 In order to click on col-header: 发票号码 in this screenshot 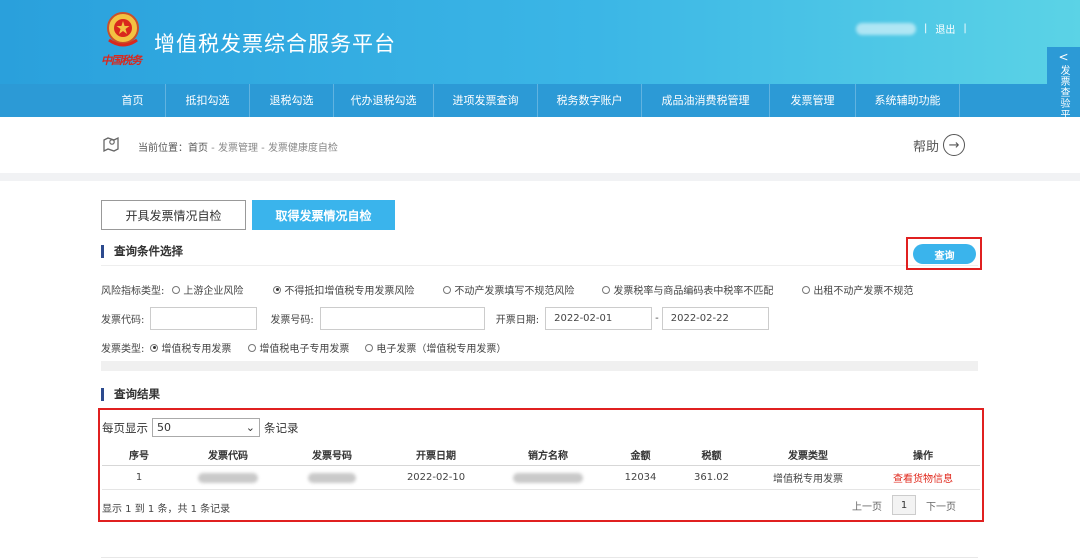, I will do `click(332, 454)`.